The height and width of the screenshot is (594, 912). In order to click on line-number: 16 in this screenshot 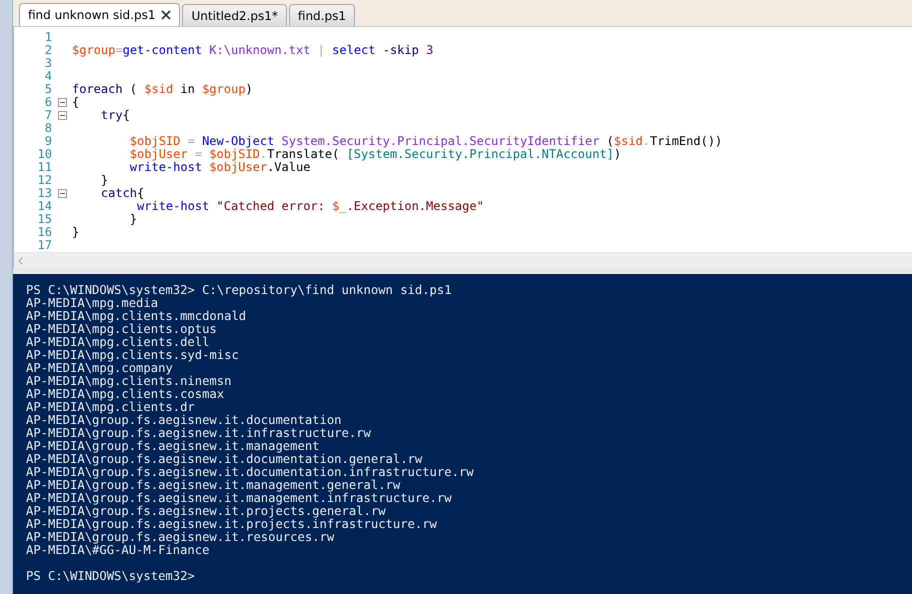, I will do `click(44, 232)`.